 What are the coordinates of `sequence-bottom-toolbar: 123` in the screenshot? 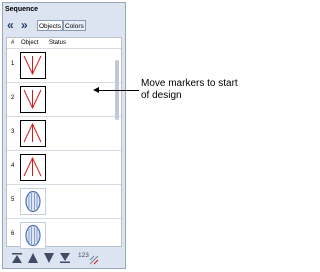 It's located at (64, 258).